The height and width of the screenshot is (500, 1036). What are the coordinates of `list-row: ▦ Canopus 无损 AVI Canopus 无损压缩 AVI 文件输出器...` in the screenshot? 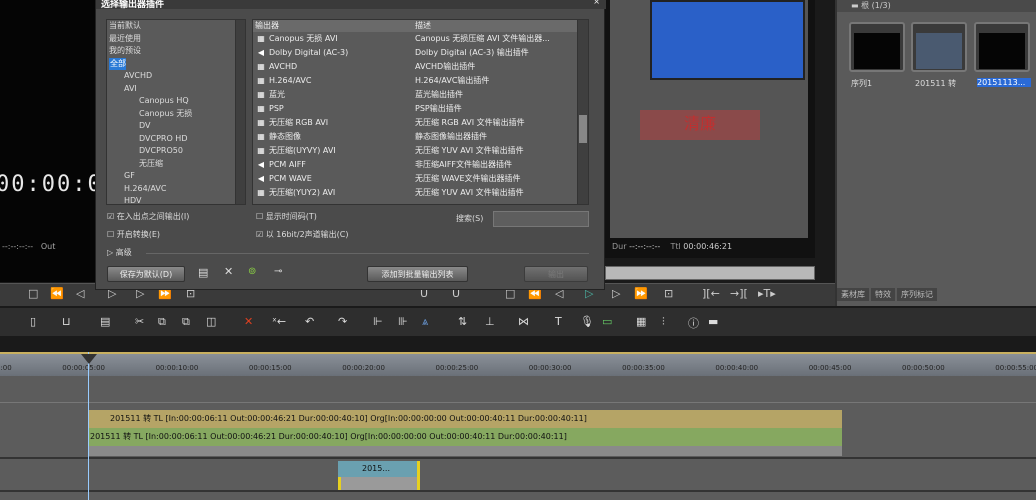 It's located at (420, 39).